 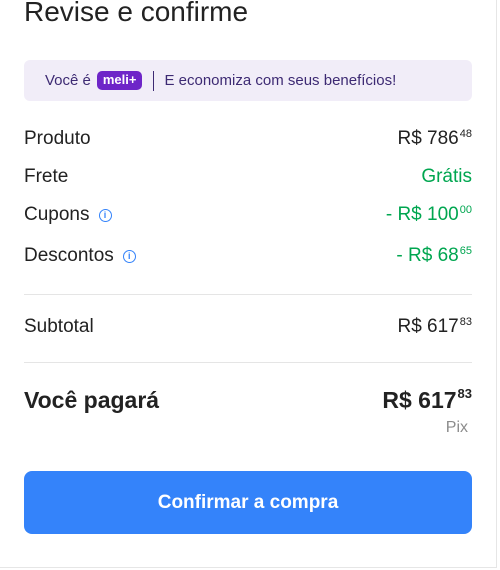 What do you see at coordinates (248, 139) in the screenshot?
I see `product-row: Produto R$ 78648` at bounding box center [248, 139].